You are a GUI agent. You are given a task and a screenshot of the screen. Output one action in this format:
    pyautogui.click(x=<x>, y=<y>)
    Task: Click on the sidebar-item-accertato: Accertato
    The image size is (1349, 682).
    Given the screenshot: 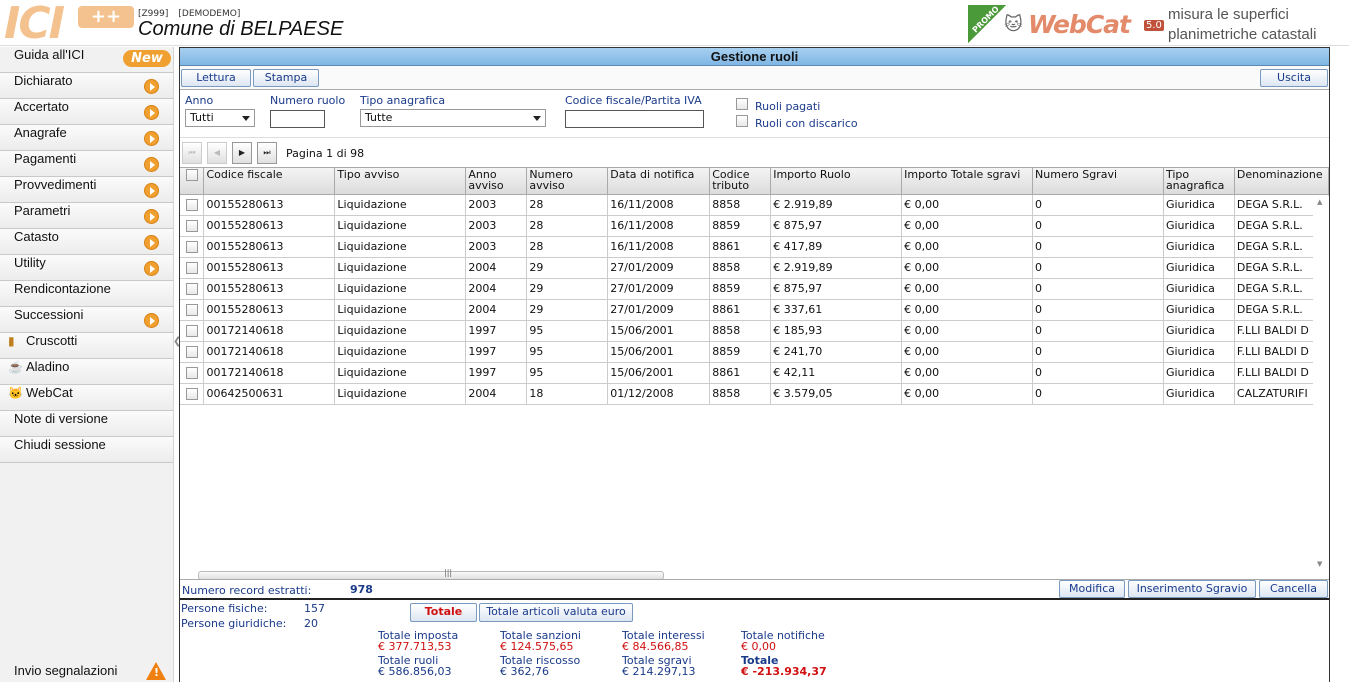 What is the action you would take?
    pyautogui.click(x=86, y=112)
    